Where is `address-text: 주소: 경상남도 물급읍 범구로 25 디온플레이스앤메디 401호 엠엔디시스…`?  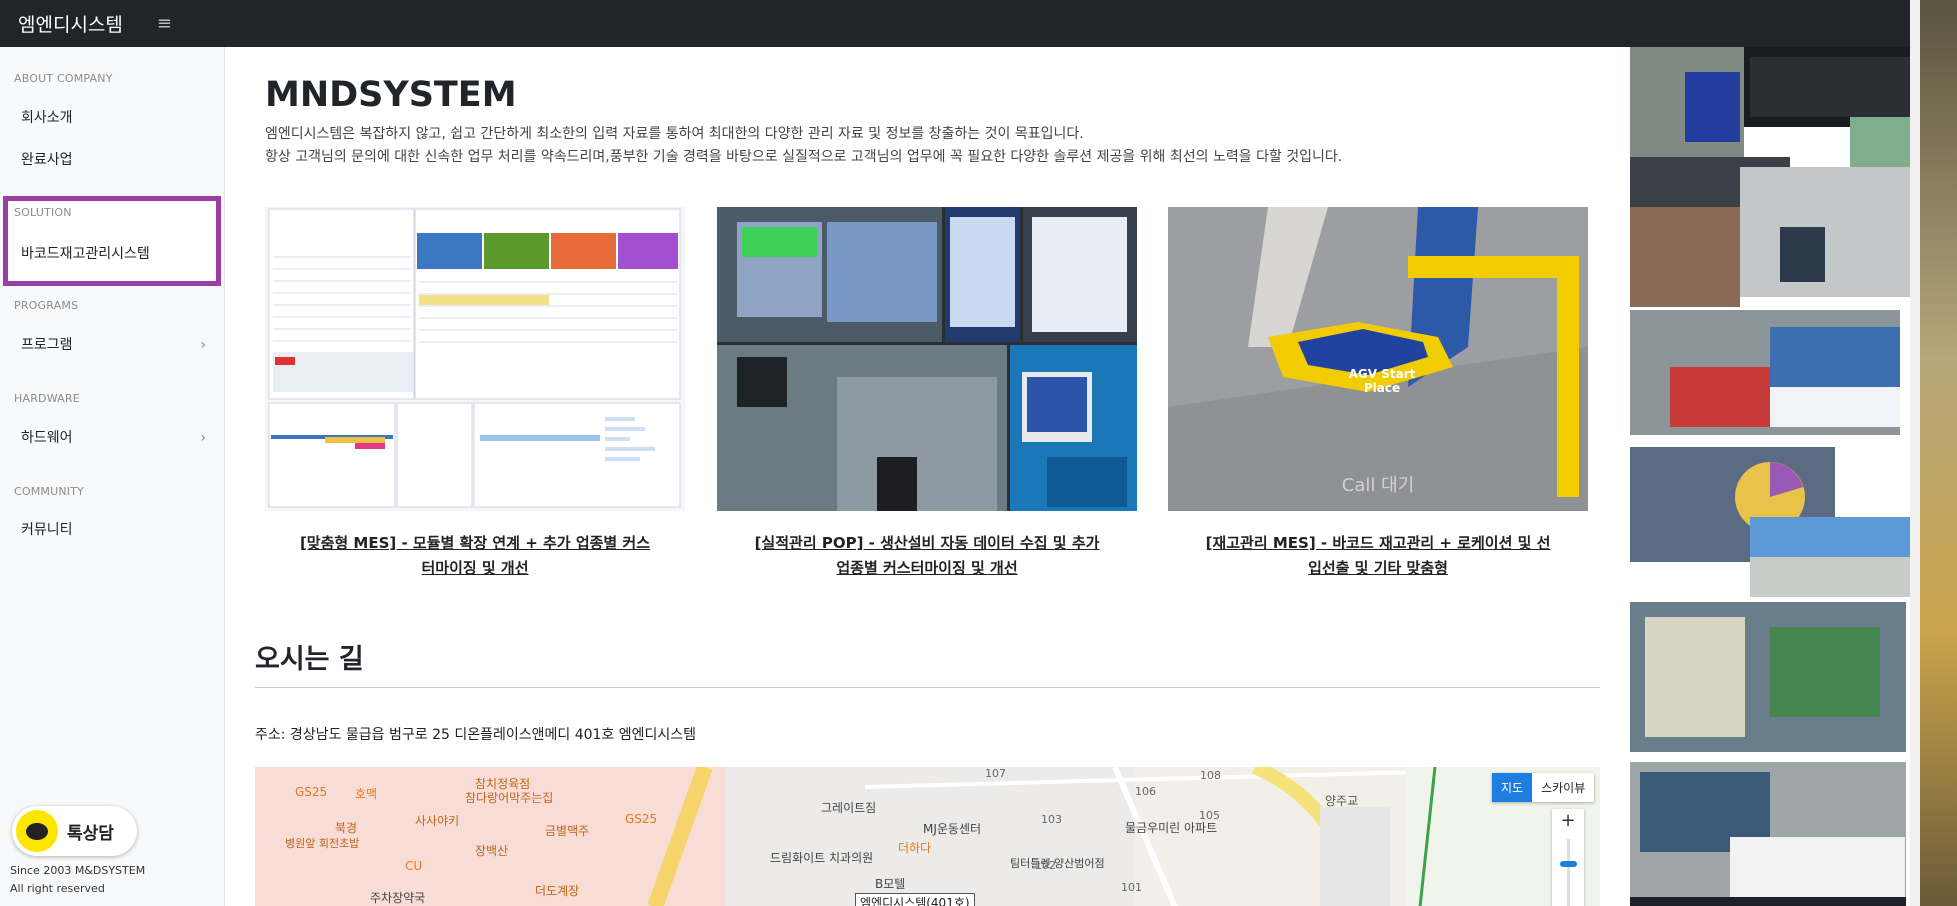 address-text: 주소: 경상남도 물급읍 범구로 25 디온플레이스앤메디 401호 엠엔디시스… is located at coordinates (476, 735).